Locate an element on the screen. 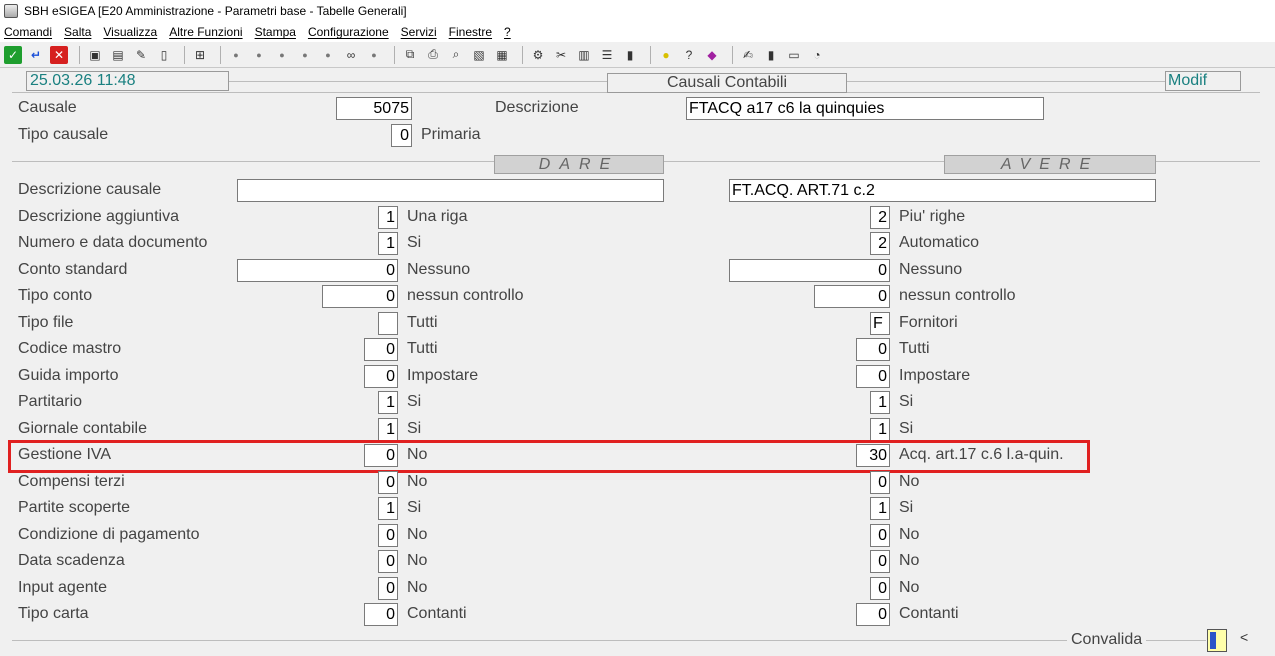 The height and width of the screenshot is (656, 1275). cancel-icon: ✕ is located at coordinates (59, 54).